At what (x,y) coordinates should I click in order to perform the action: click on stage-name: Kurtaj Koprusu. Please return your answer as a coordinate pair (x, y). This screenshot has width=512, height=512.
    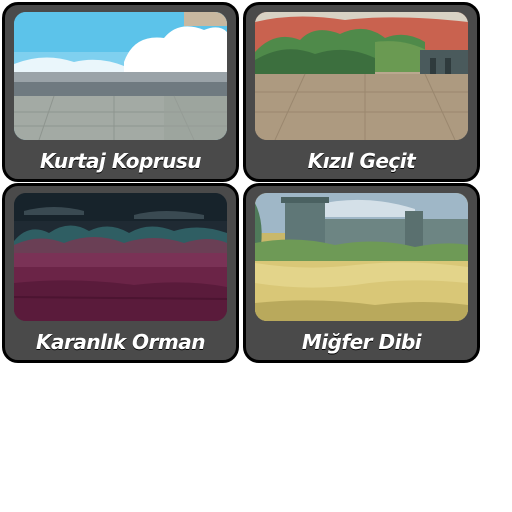
    Looking at the image, I should click on (120, 161).